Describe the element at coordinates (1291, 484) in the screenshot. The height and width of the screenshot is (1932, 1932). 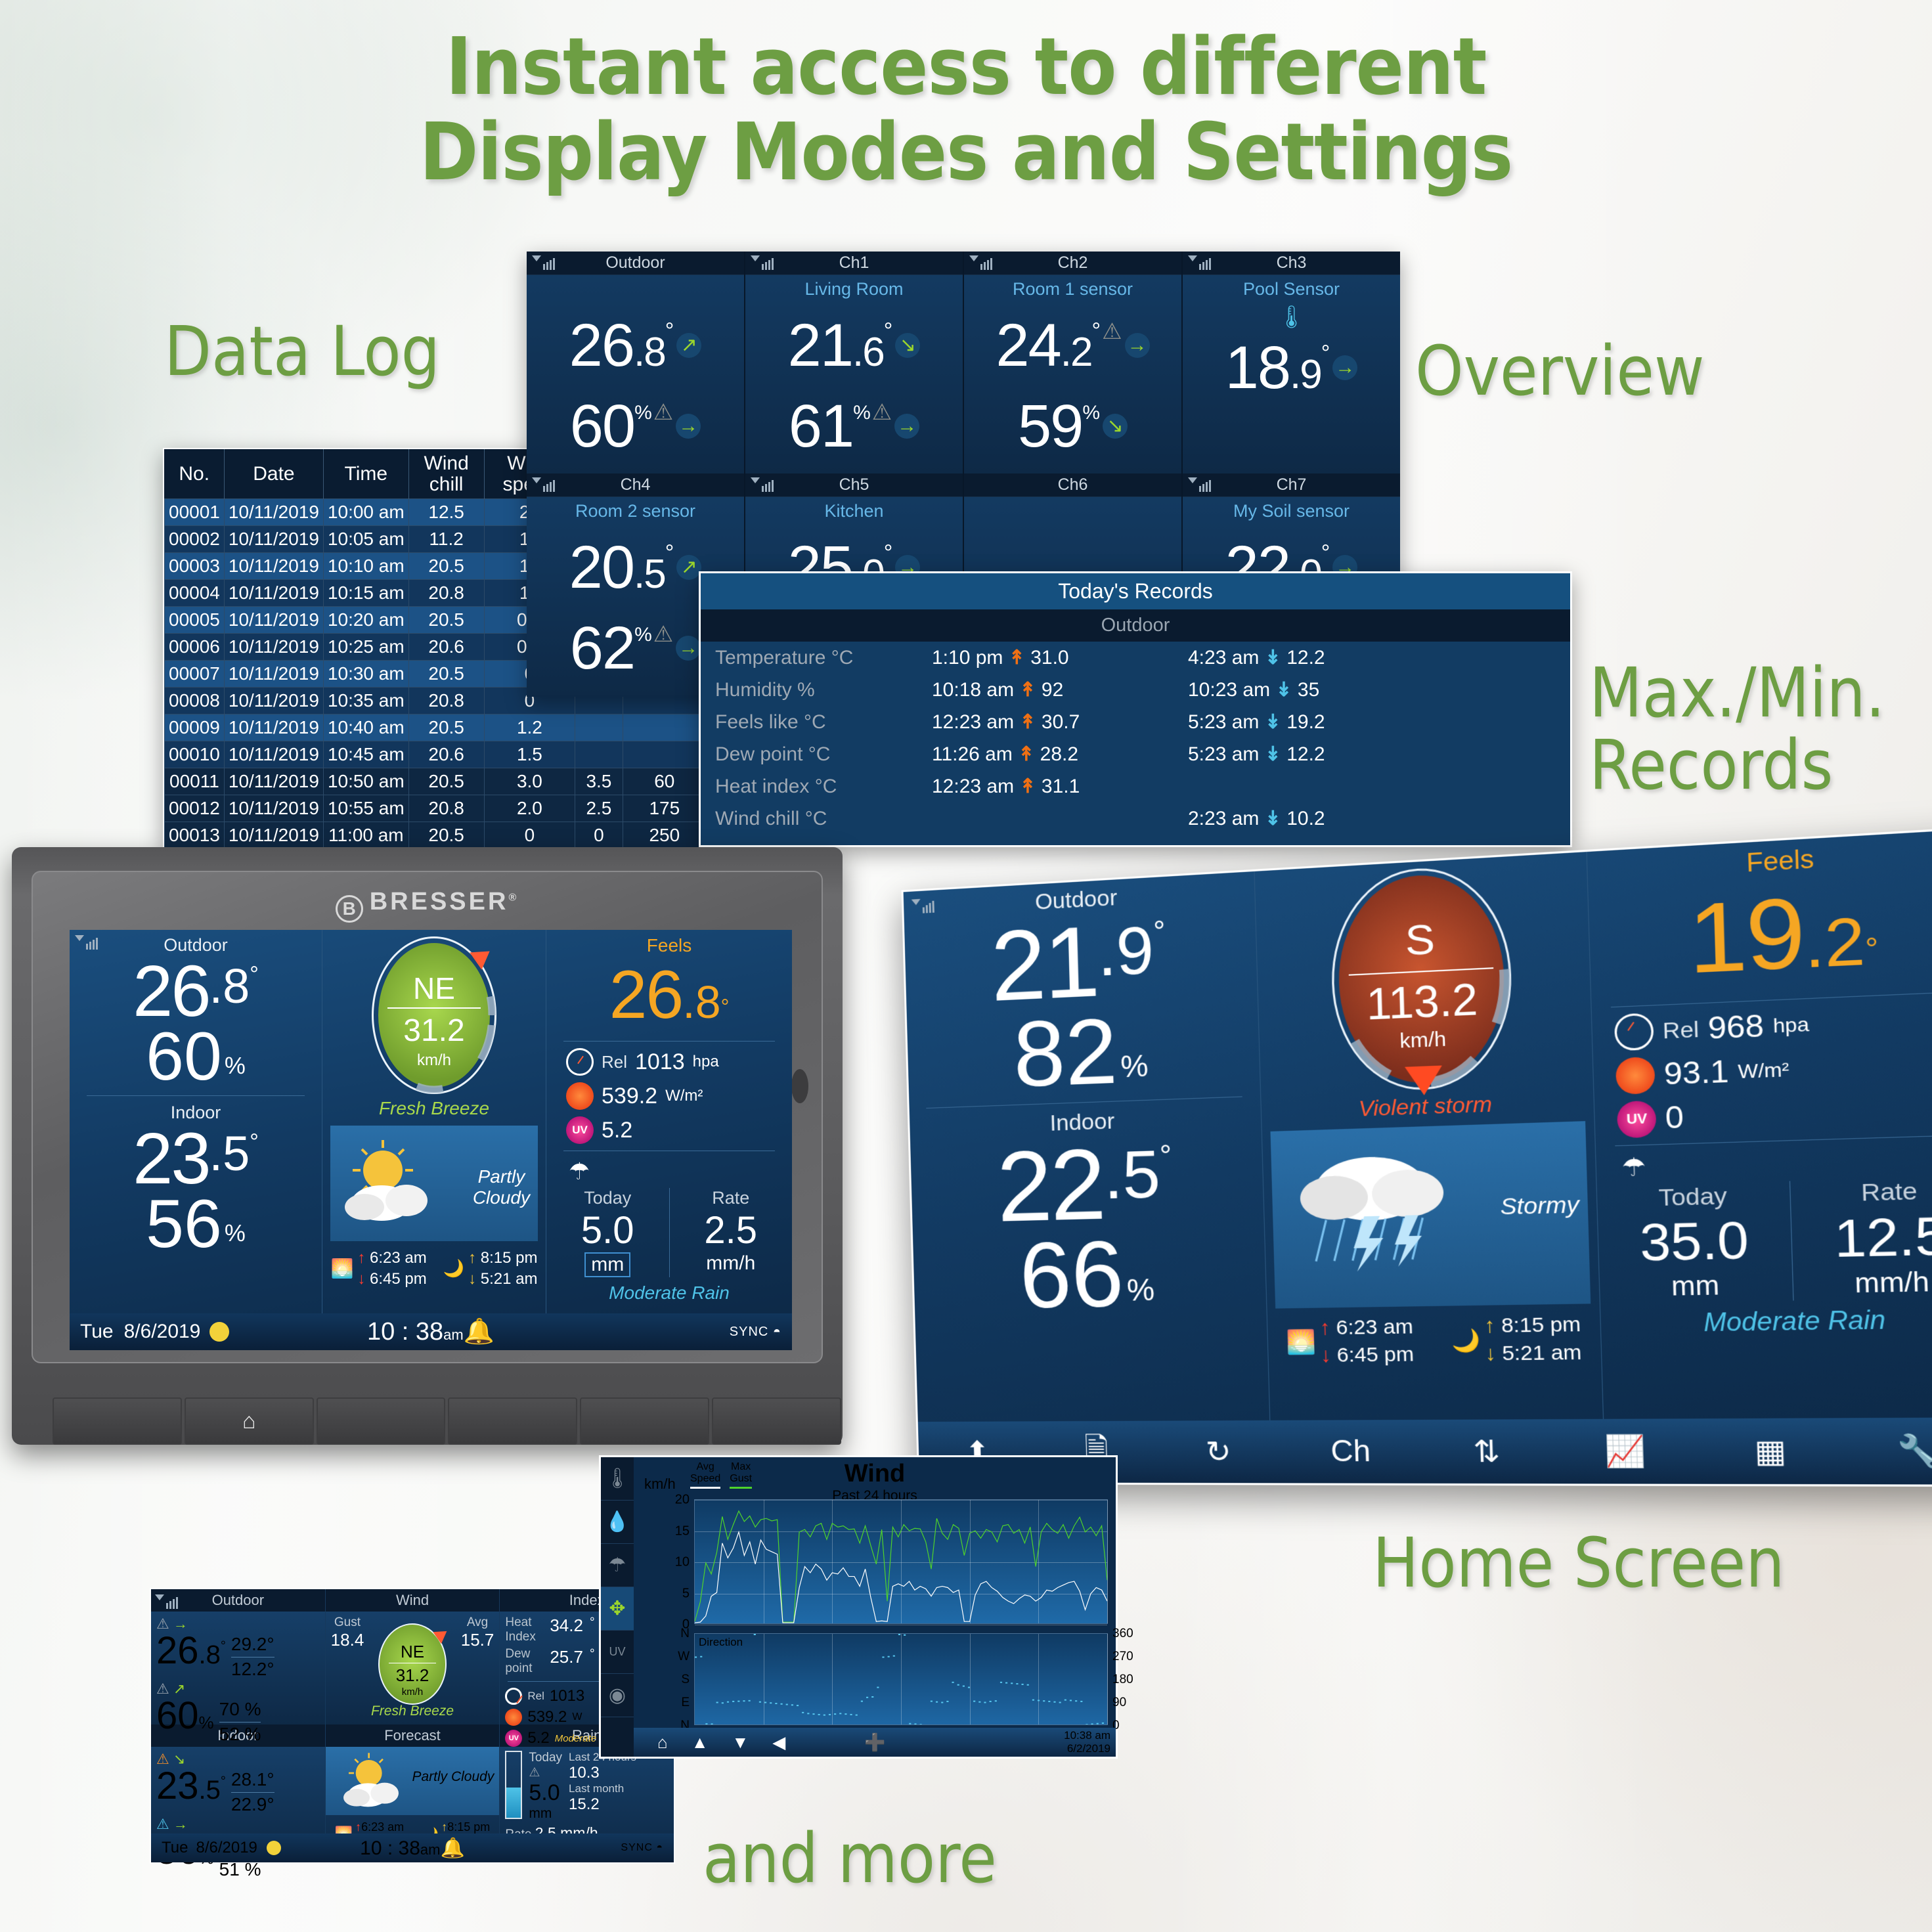
I see `channel-label: Ch7` at that location.